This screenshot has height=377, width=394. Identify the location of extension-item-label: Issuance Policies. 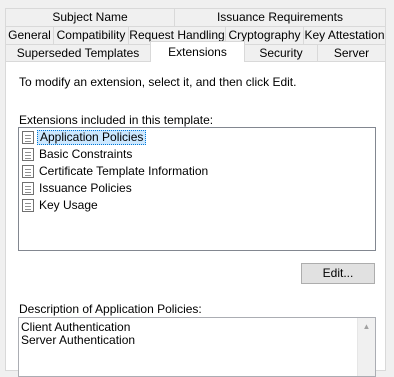
(85, 188).